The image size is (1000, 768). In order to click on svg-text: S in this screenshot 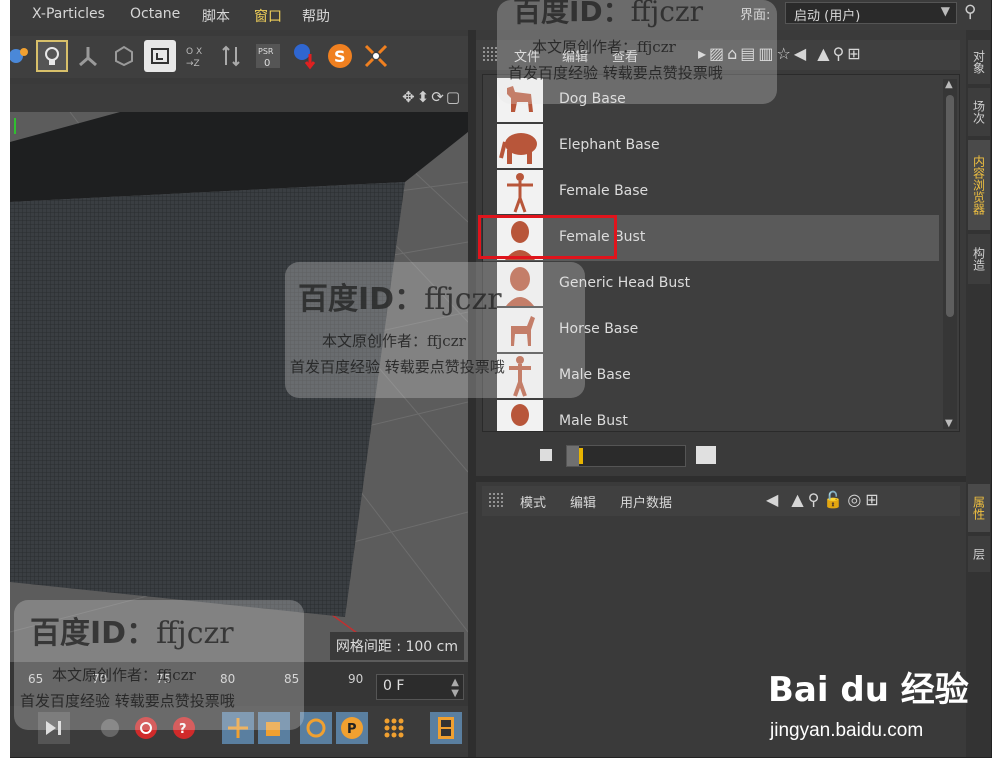, I will do `click(340, 56)`.